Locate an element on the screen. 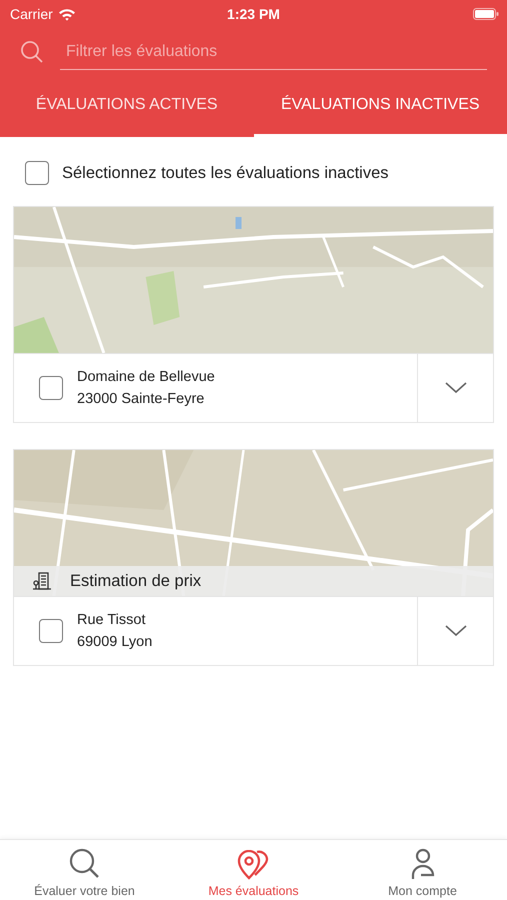 Image resolution: width=507 pixels, height=900 pixels. tab: ÉVALUATIONS ACTIVES is located at coordinates (127, 106).